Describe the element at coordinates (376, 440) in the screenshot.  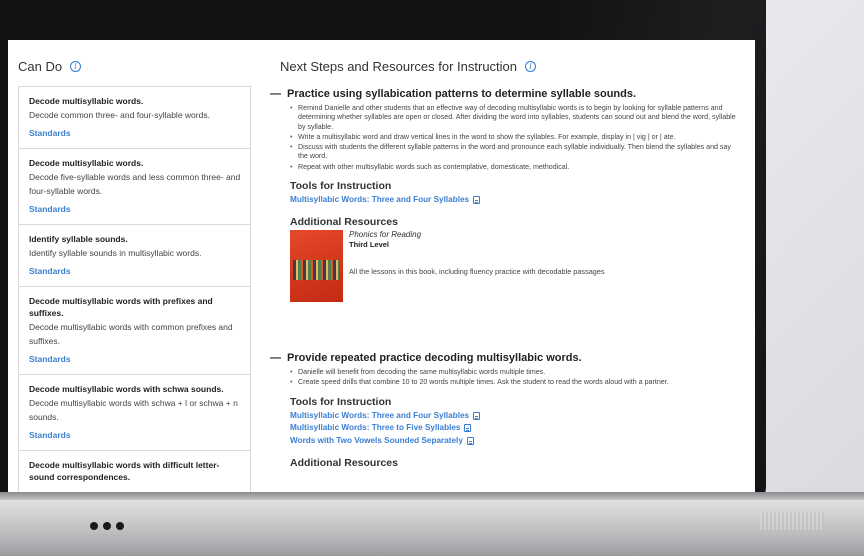
I see `tool-link-label: Words with Two Vowels Sounded Separately` at that location.